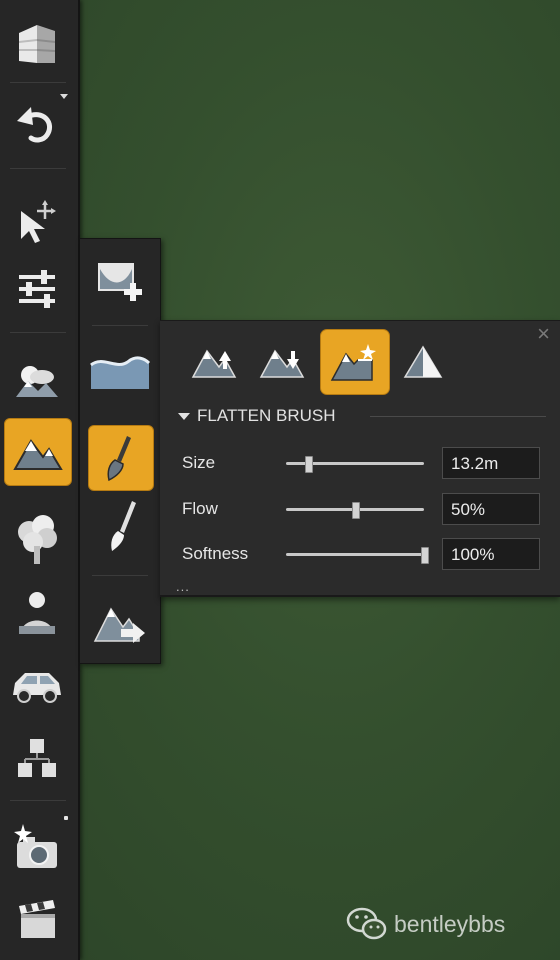  Describe the element at coordinates (357, 555) in the screenshot. I see `softness-slider` at that location.